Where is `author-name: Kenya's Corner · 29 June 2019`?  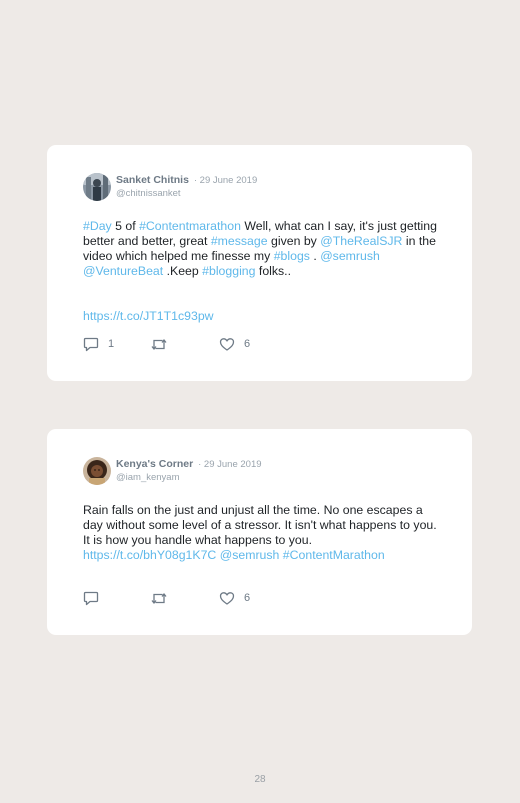 author-name: Kenya's Corner · 29 June 2019 is located at coordinates (189, 464).